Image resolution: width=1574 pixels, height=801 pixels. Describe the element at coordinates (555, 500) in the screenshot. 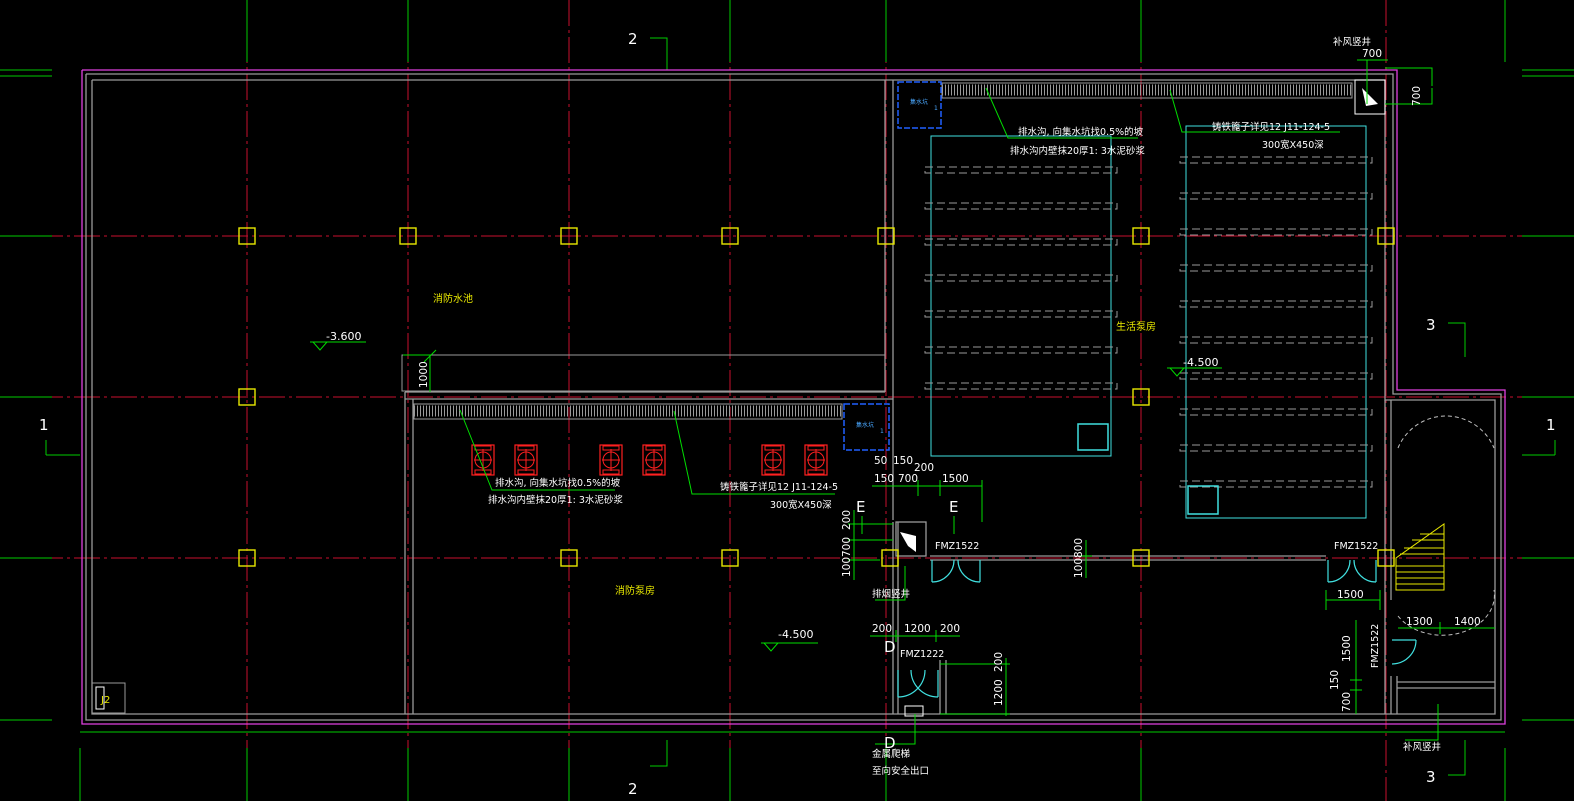

I see `note-mid-trench-2: 排水沟内壁抹20厚1: 3水泥砂浆` at that location.